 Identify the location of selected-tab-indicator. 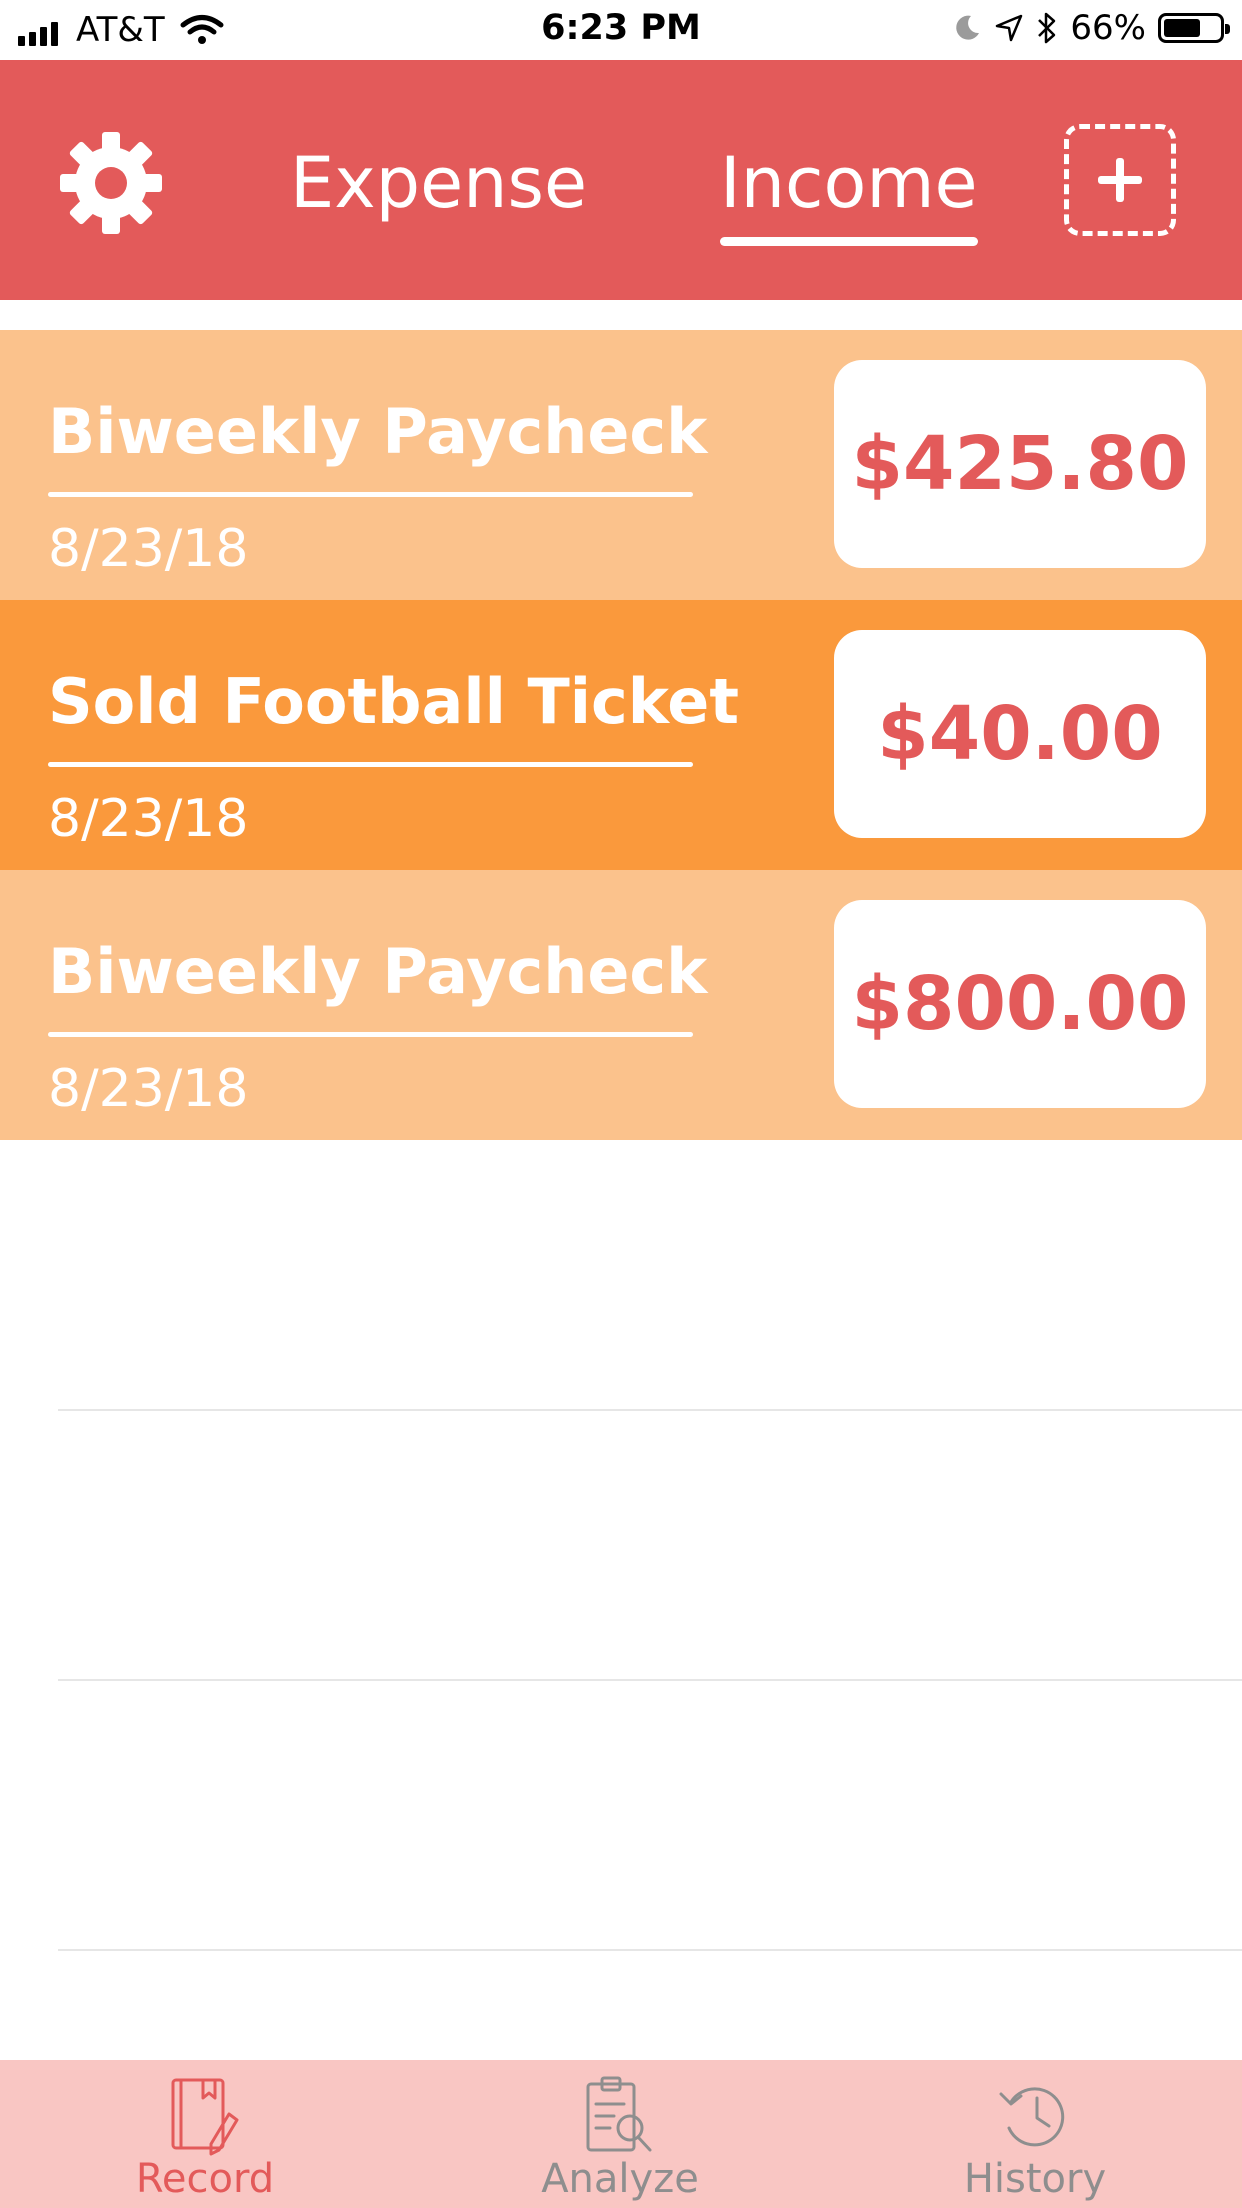
(849, 241).